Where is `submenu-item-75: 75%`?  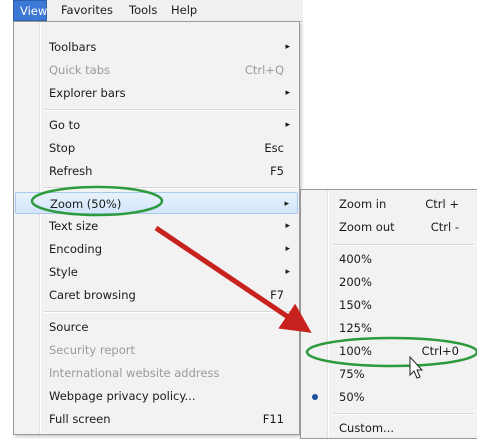 submenu-item-75: 75% is located at coordinates (389, 374).